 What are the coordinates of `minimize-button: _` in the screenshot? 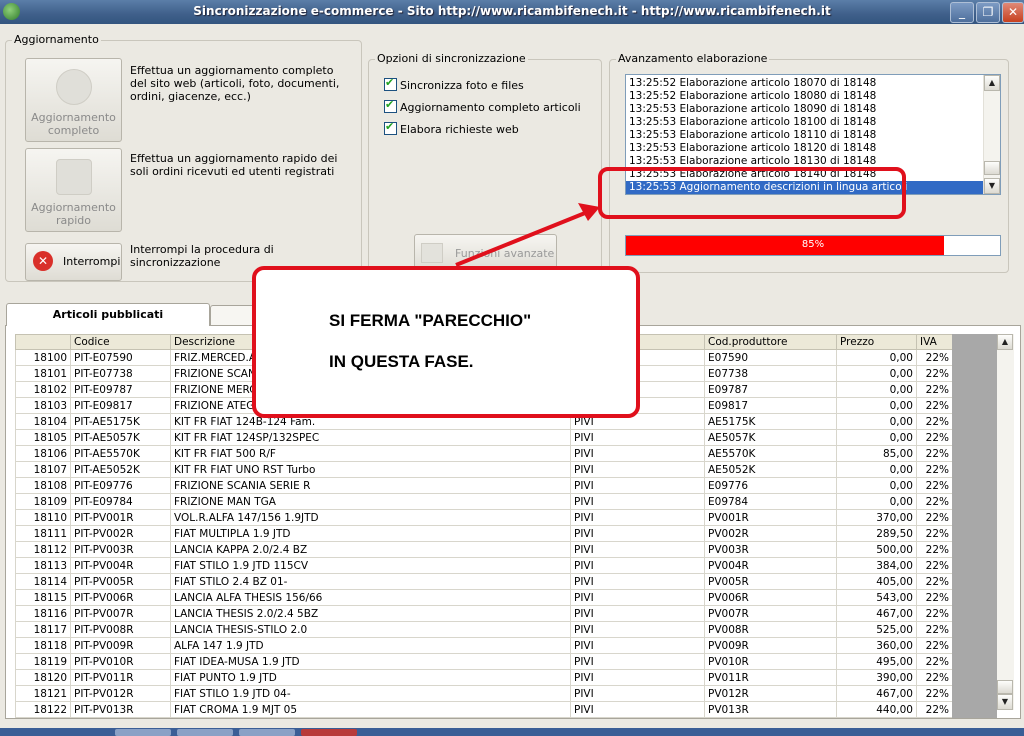 It's located at (962, 12).